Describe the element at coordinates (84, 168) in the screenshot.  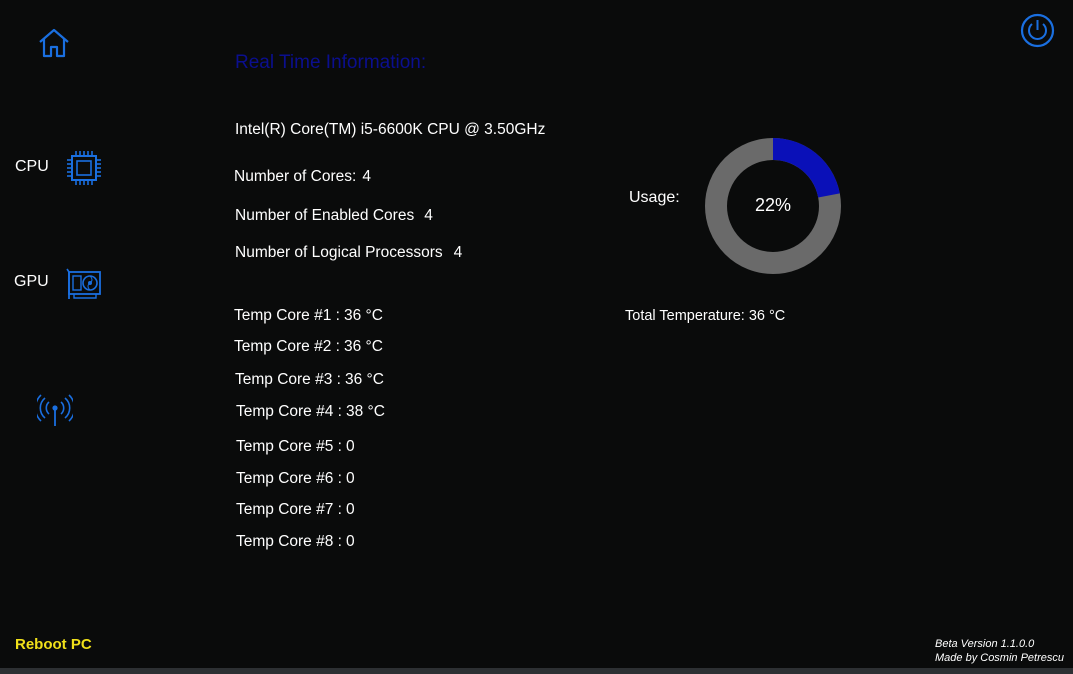
I see `cpu-chip-icon` at that location.